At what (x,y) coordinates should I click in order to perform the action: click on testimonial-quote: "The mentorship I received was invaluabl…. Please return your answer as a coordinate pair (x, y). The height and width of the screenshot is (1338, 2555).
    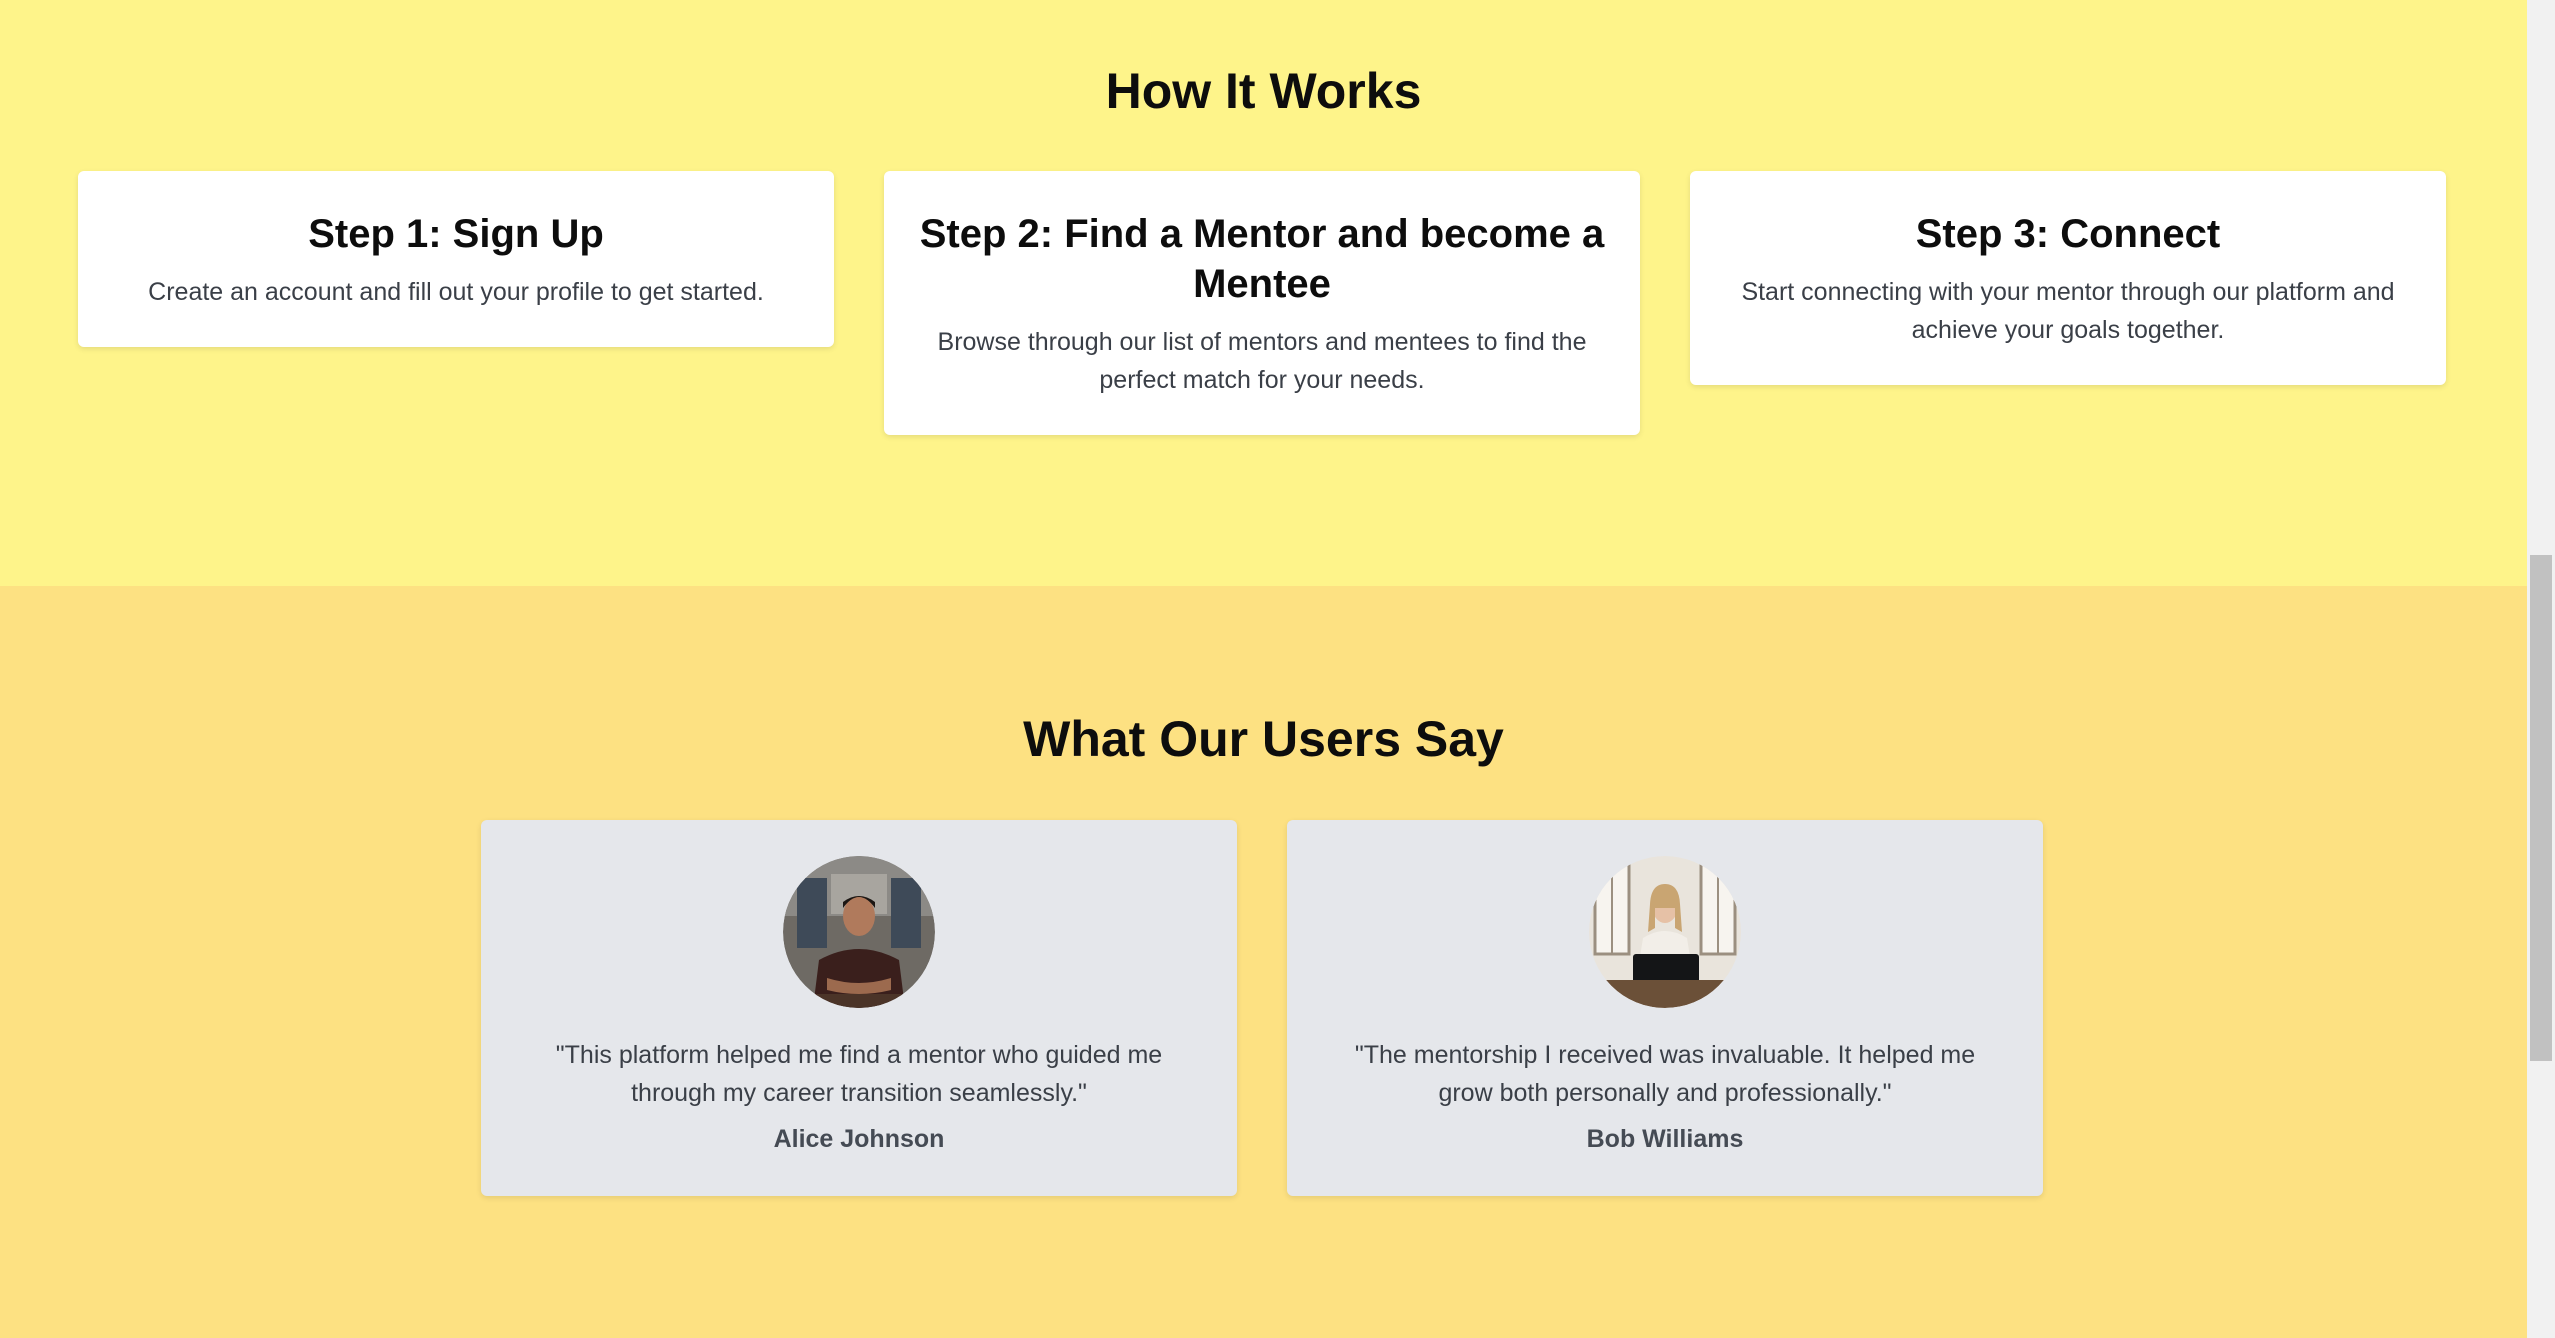
    Looking at the image, I should click on (1665, 1074).